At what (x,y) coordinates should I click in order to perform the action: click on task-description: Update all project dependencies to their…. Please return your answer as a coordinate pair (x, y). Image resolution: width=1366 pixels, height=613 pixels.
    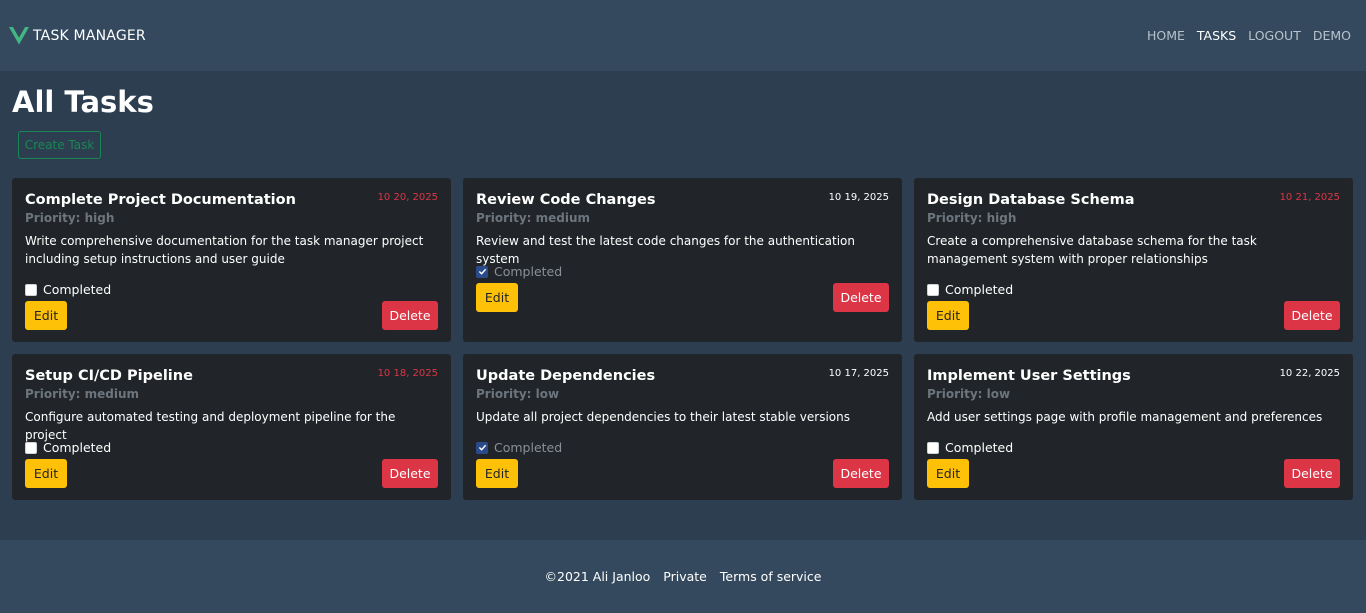
    Looking at the image, I should click on (663, 417).